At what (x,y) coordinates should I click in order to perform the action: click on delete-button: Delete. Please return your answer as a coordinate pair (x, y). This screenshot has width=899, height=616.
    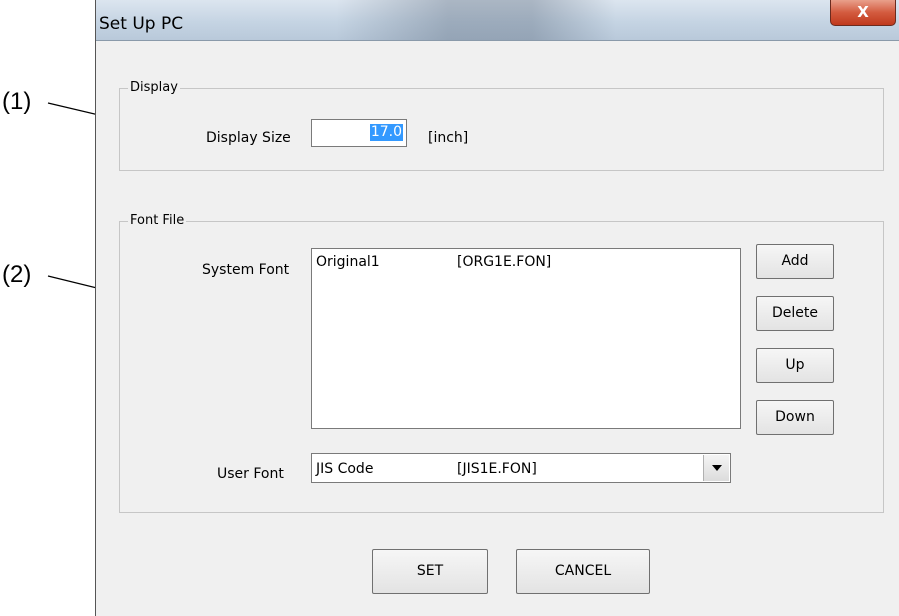
    Looking at the image, I should click on (795, 313).